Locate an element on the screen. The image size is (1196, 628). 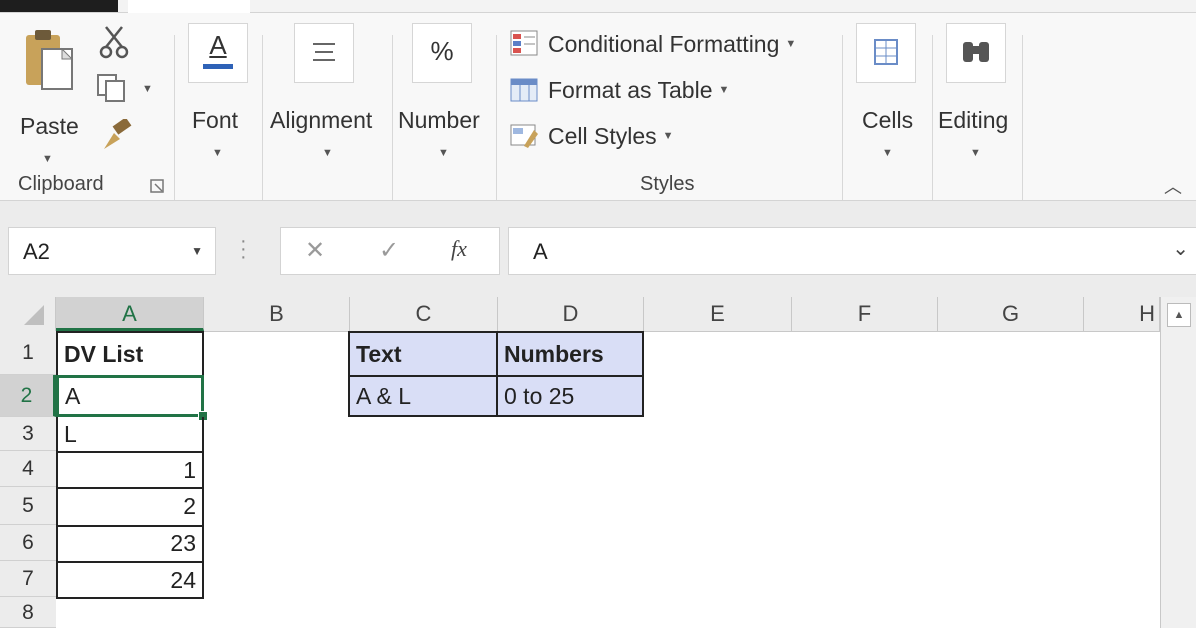
clipboard-group-label: Clipboard is located at coordinates (61, 184).